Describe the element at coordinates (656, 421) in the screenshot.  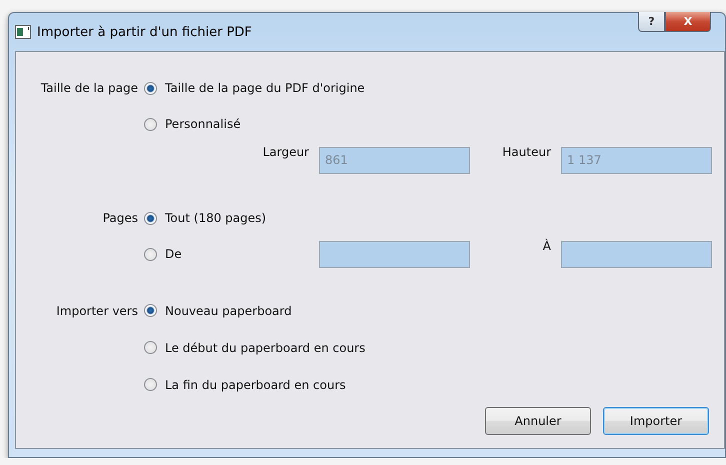
I see `dialog-button: Importer` at that location.